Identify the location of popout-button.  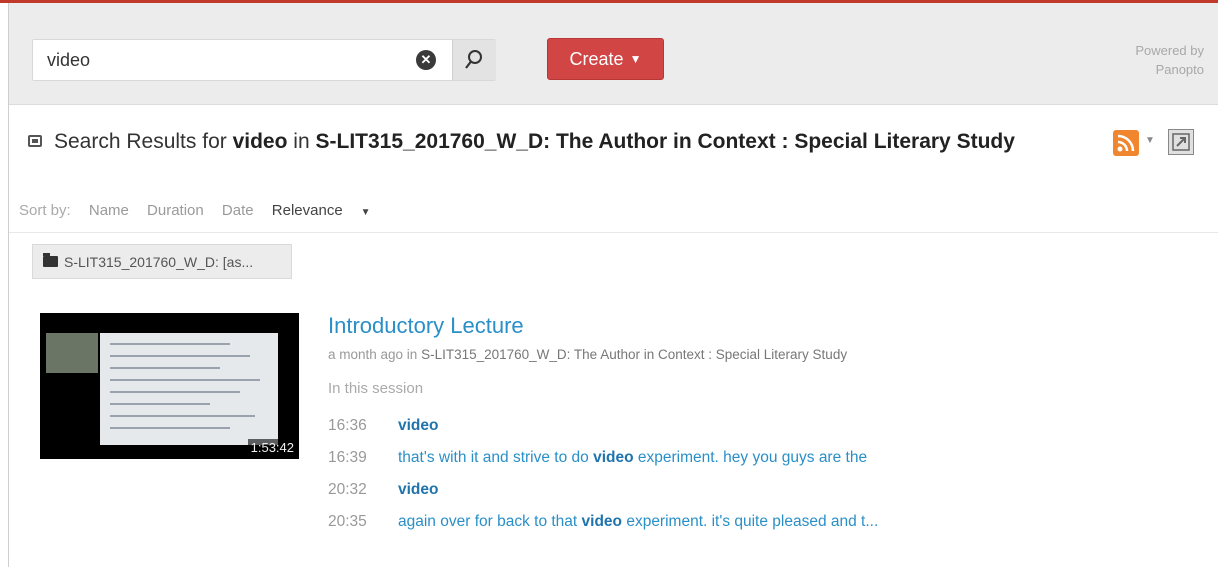
(1181, 142).